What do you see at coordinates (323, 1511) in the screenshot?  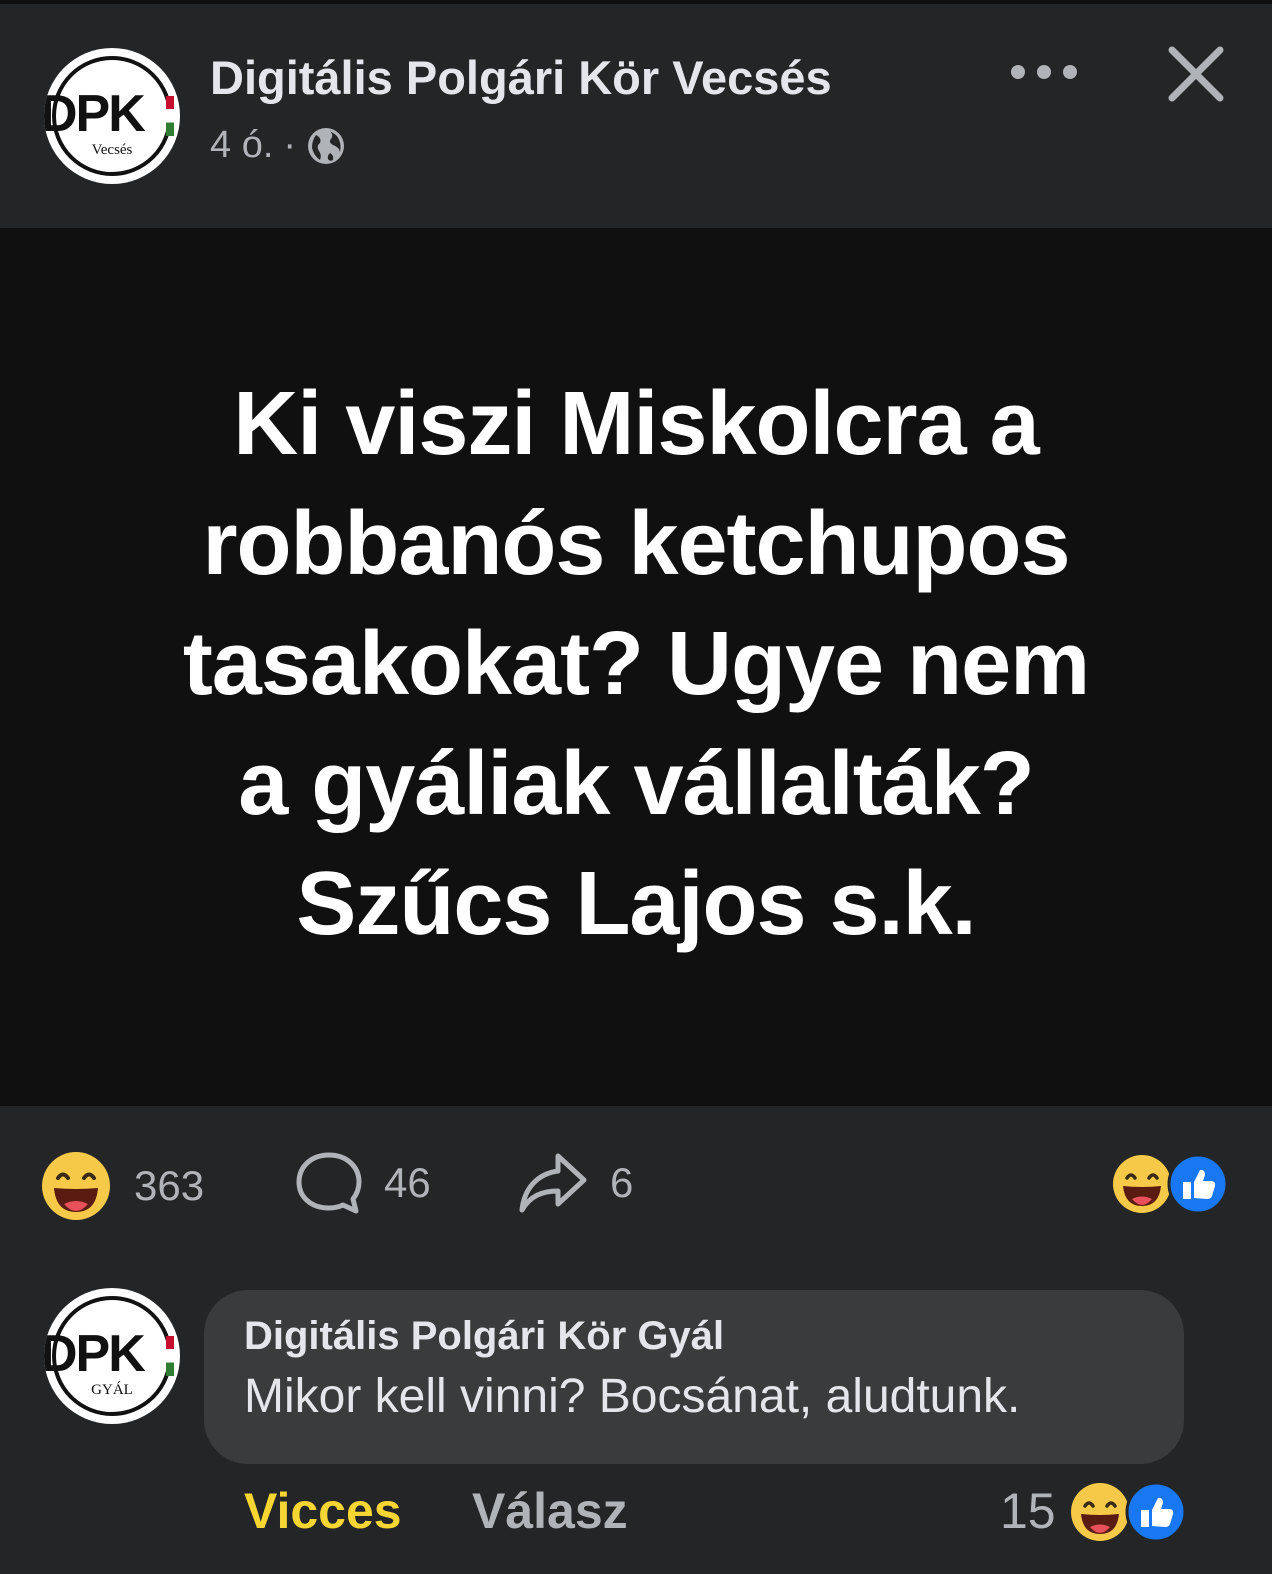 I see `comment-reaction-button: Vicces` at bounding box center [323, 1511].